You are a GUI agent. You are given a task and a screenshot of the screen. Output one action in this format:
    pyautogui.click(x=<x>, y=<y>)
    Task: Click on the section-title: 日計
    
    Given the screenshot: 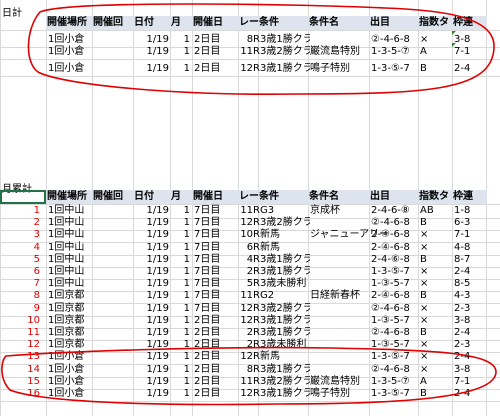 What is the action you would take?
    pyautogui.click(x=12, y=13)
    